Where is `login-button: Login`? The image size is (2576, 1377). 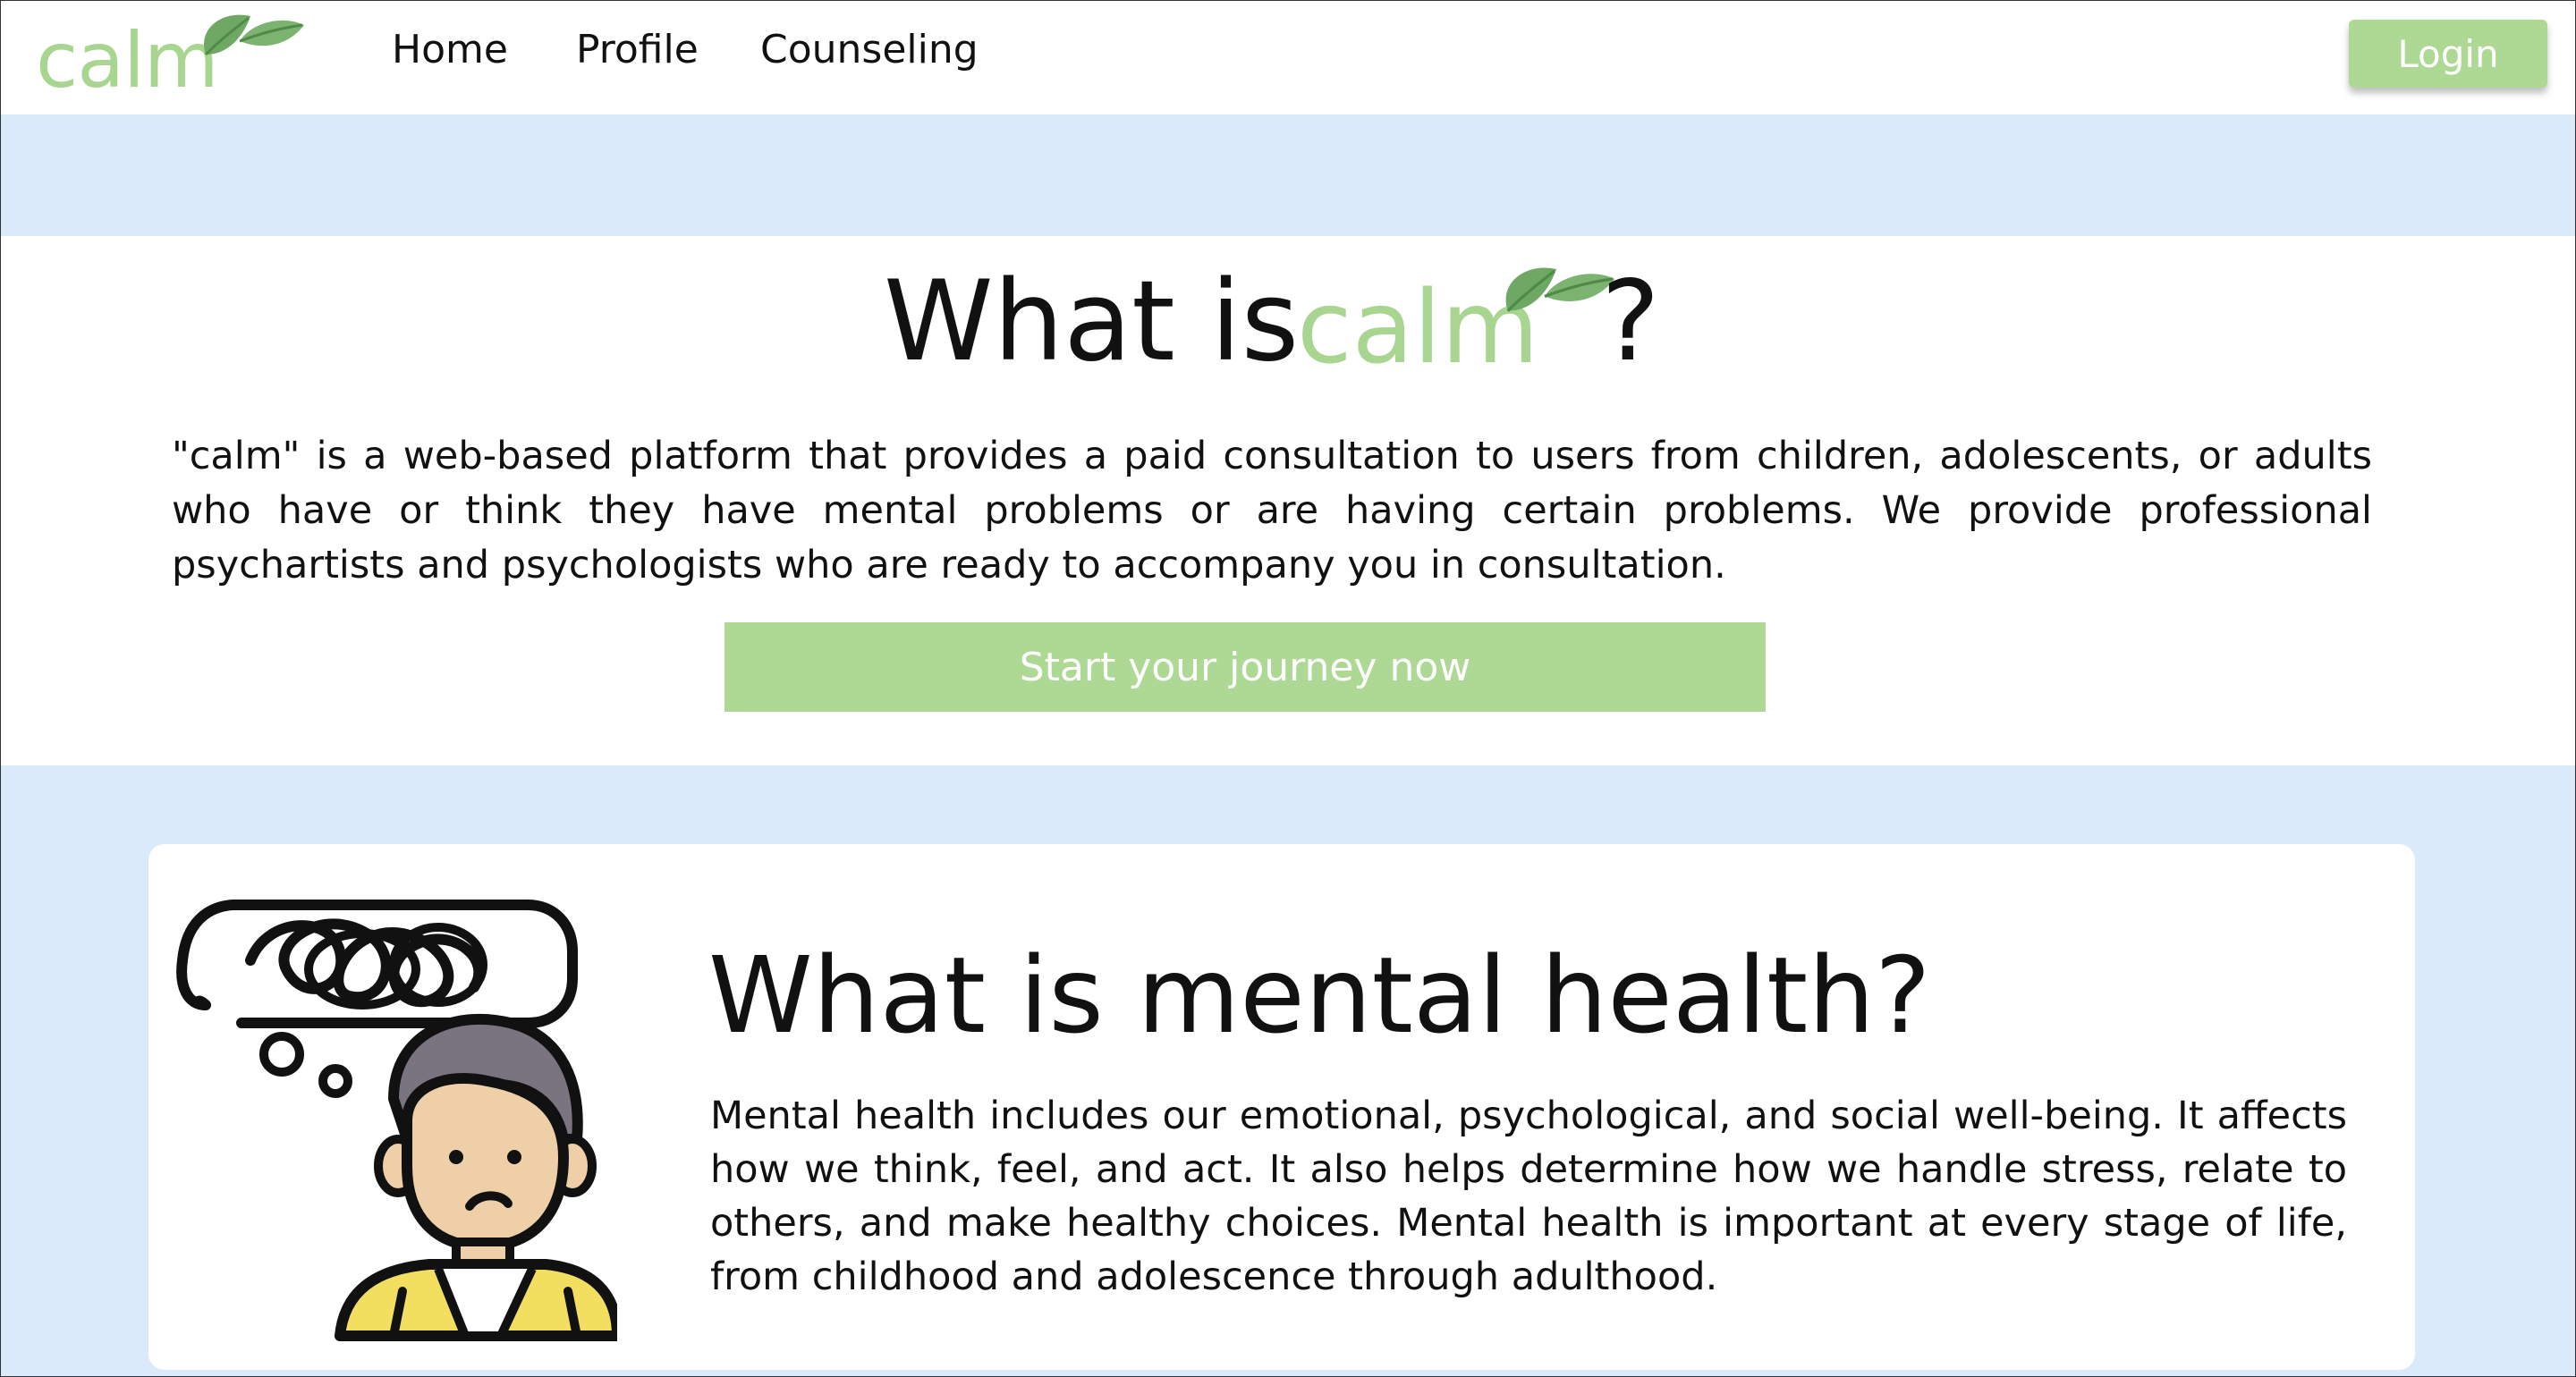
login-button: Login is located at coordinates (2448, 54).